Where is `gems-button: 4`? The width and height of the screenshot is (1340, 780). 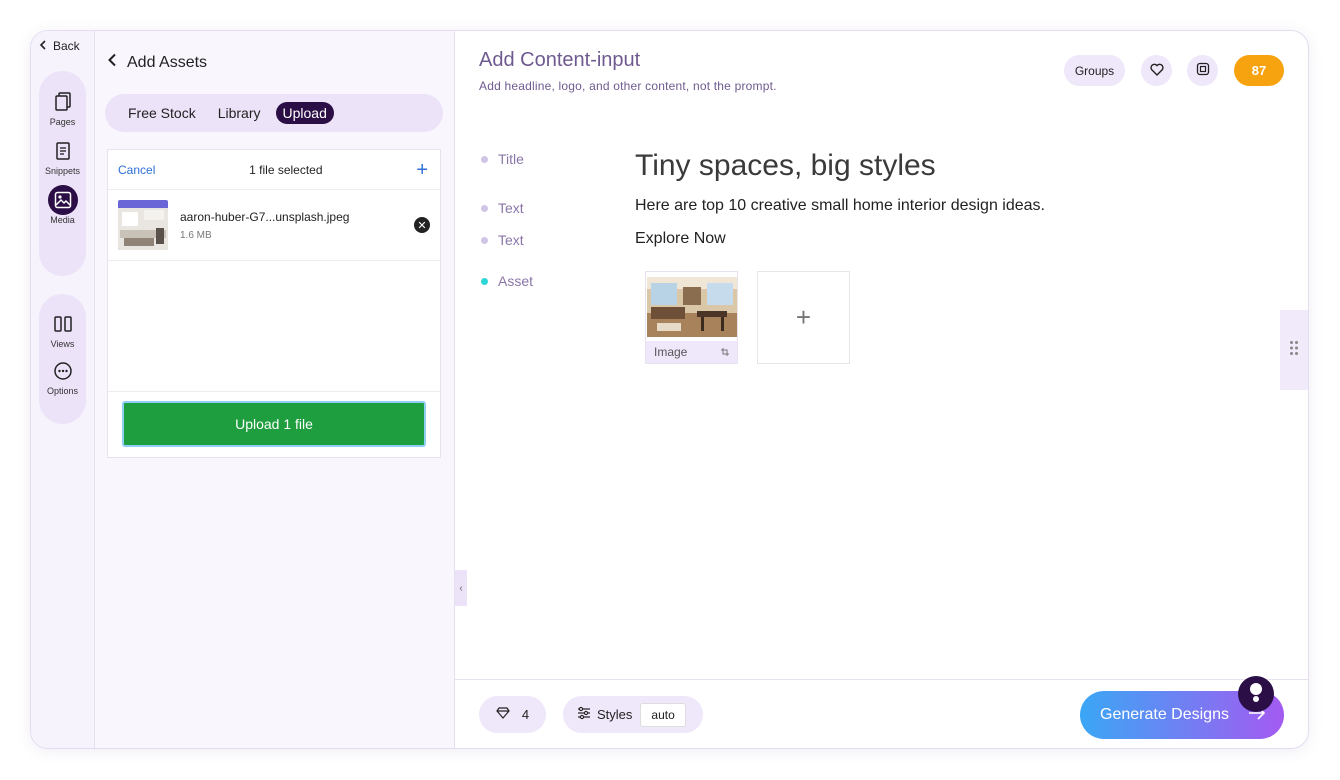
gems-button: 4 is located at coordinates (512, 714).